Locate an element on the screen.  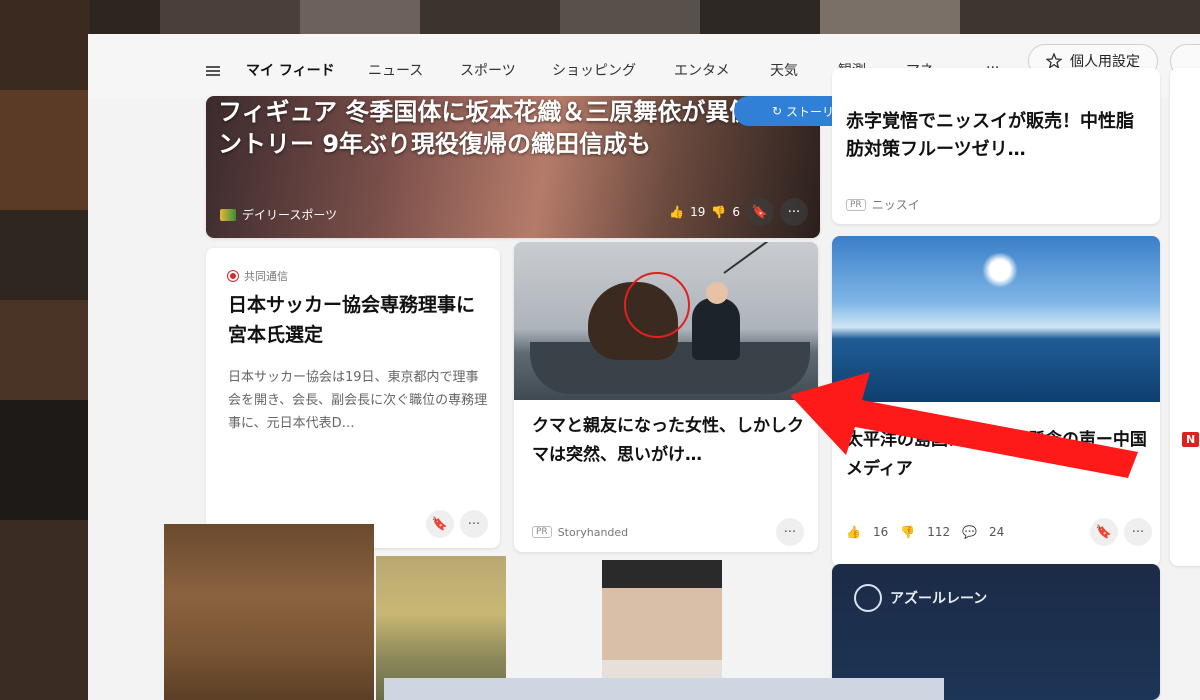
daily-sports-logo-icon is located at coordinates (228, 214).